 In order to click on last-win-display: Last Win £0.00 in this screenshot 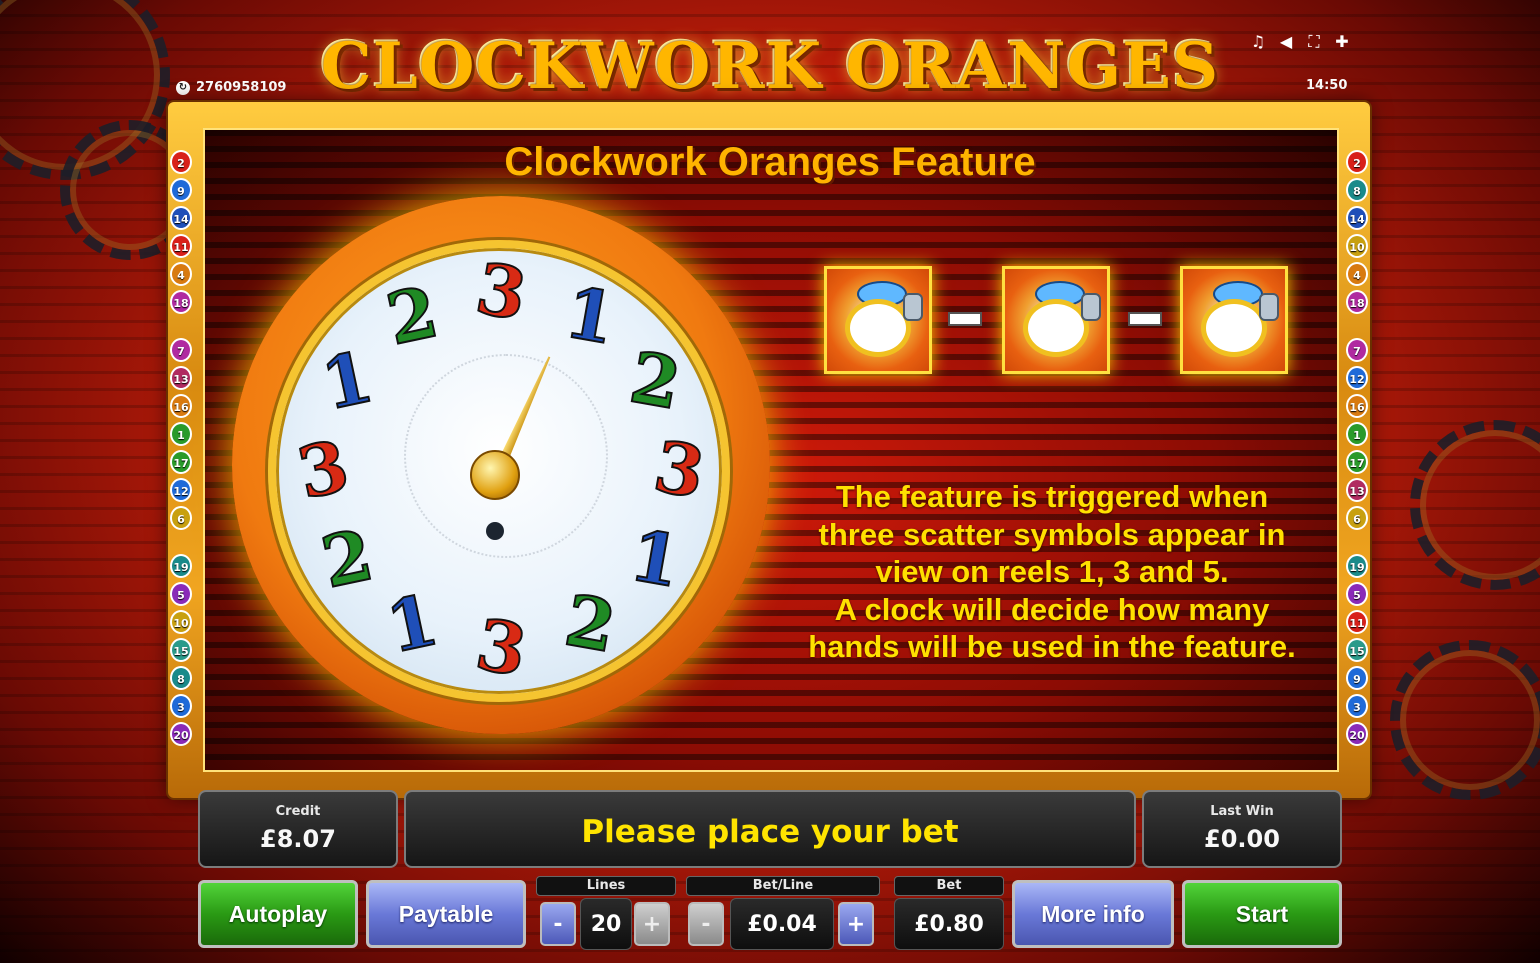, I will do `click(1242, 829)`.